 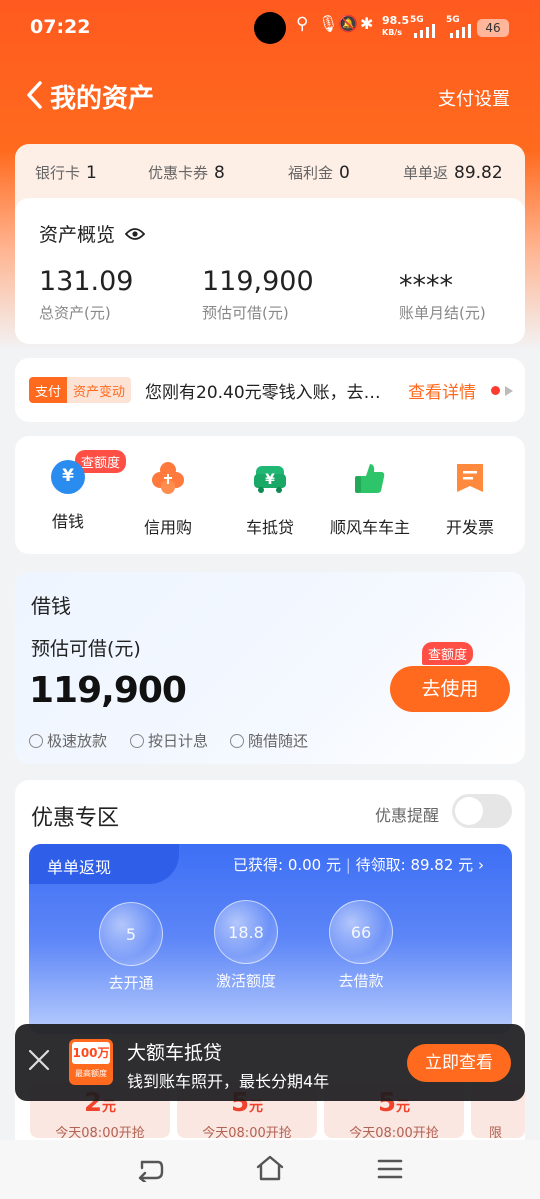 I want to click on quick-rideshare-label: 顺风车车主, so click(x=369, y=527).